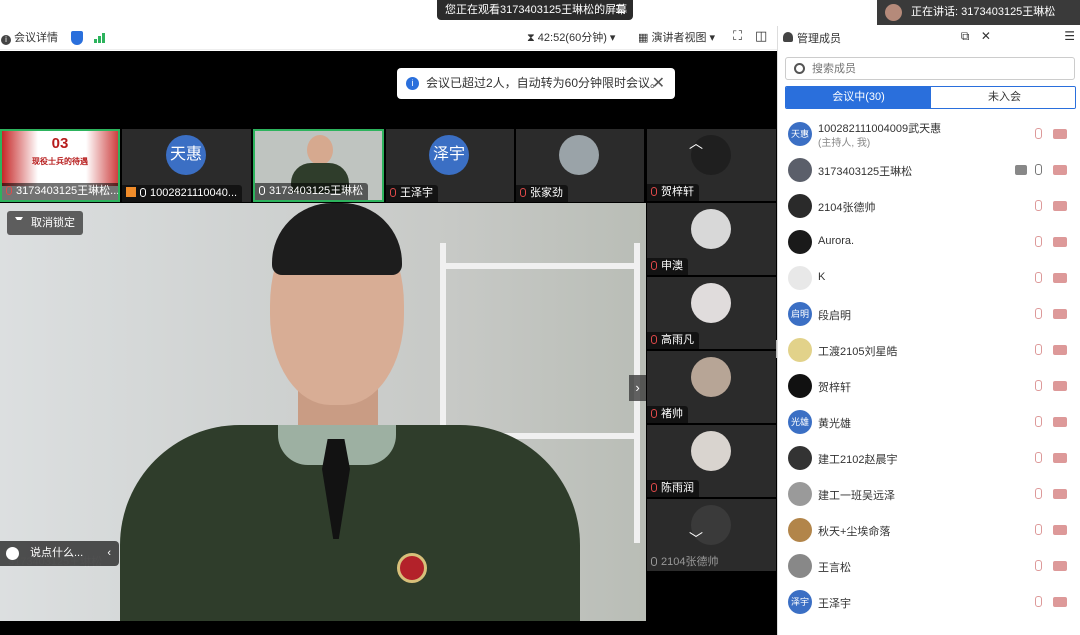 Image resolution: width=1080 pixels, height=635 pixels. I want to click on member-row: 建工一班吴远泽, so click(929, 494).